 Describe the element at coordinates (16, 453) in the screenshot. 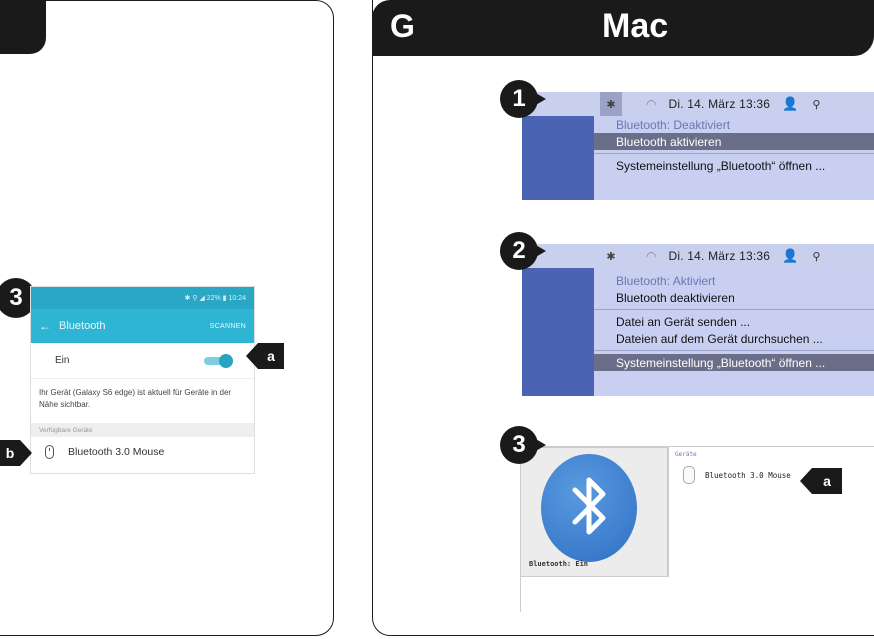

I see `callout-b-left: b` at that location.